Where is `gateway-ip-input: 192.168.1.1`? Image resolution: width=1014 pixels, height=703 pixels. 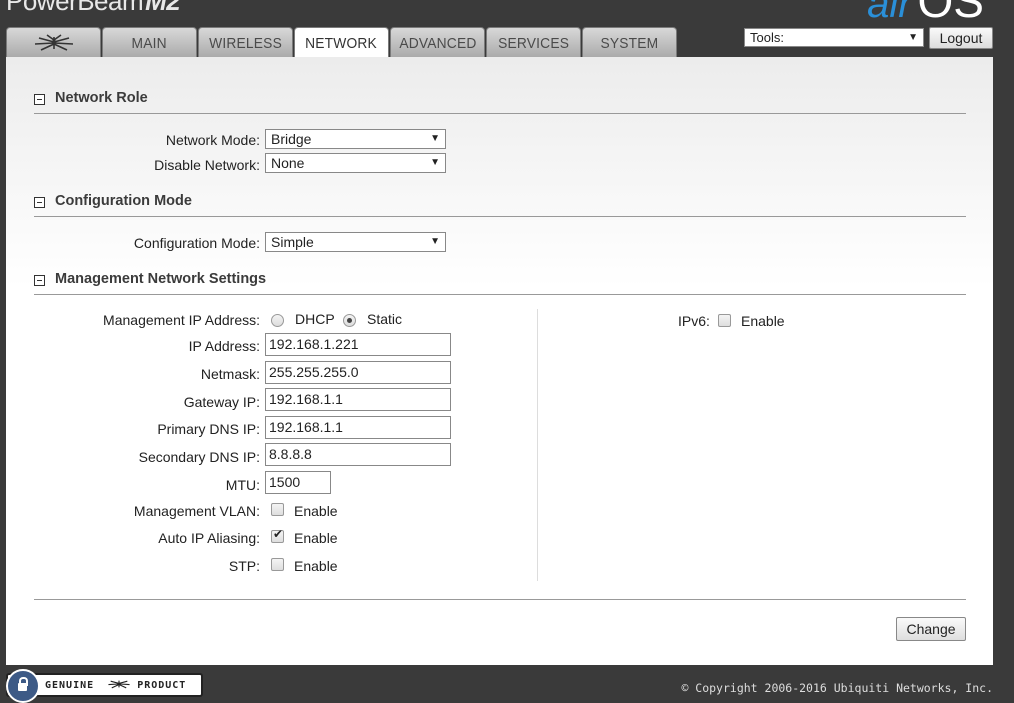 gateway-ip-input: 192.168.1.1 is located at coordinates (358, 399).